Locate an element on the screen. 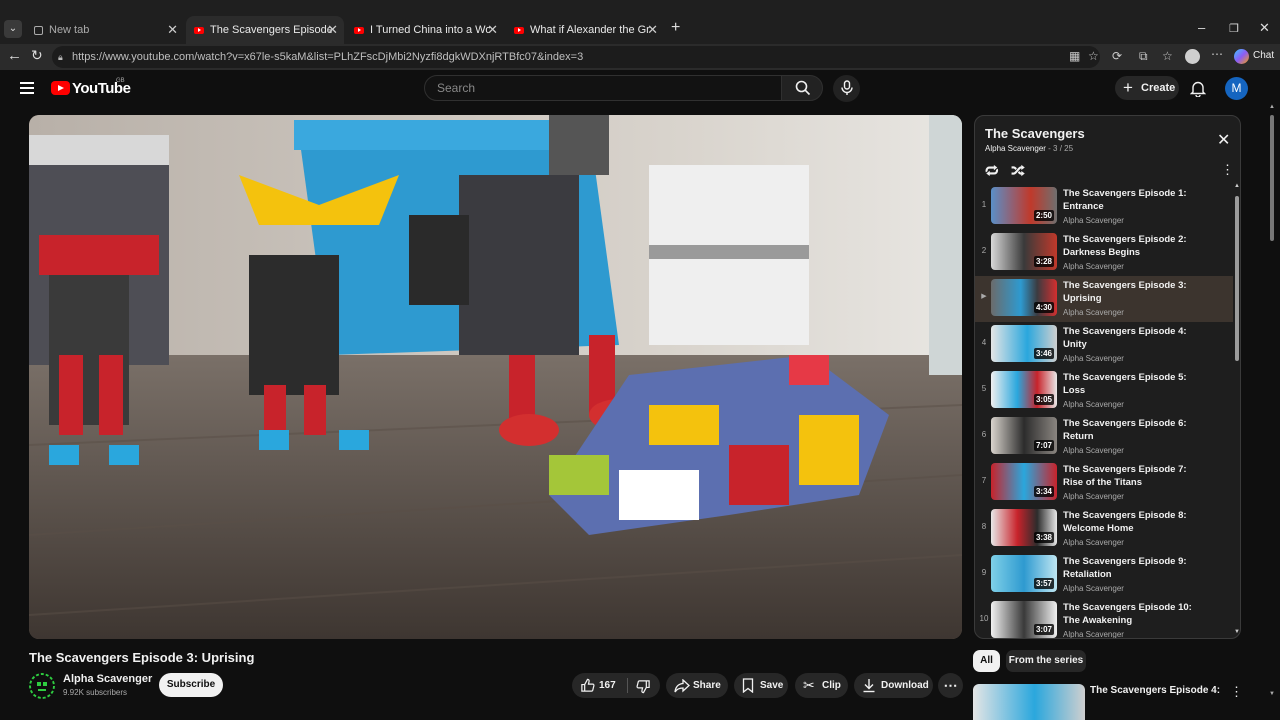 The height and width of the screenshot is (720, 1280). chip-from-the-series: From the series is located at coordinates (1046, 661).